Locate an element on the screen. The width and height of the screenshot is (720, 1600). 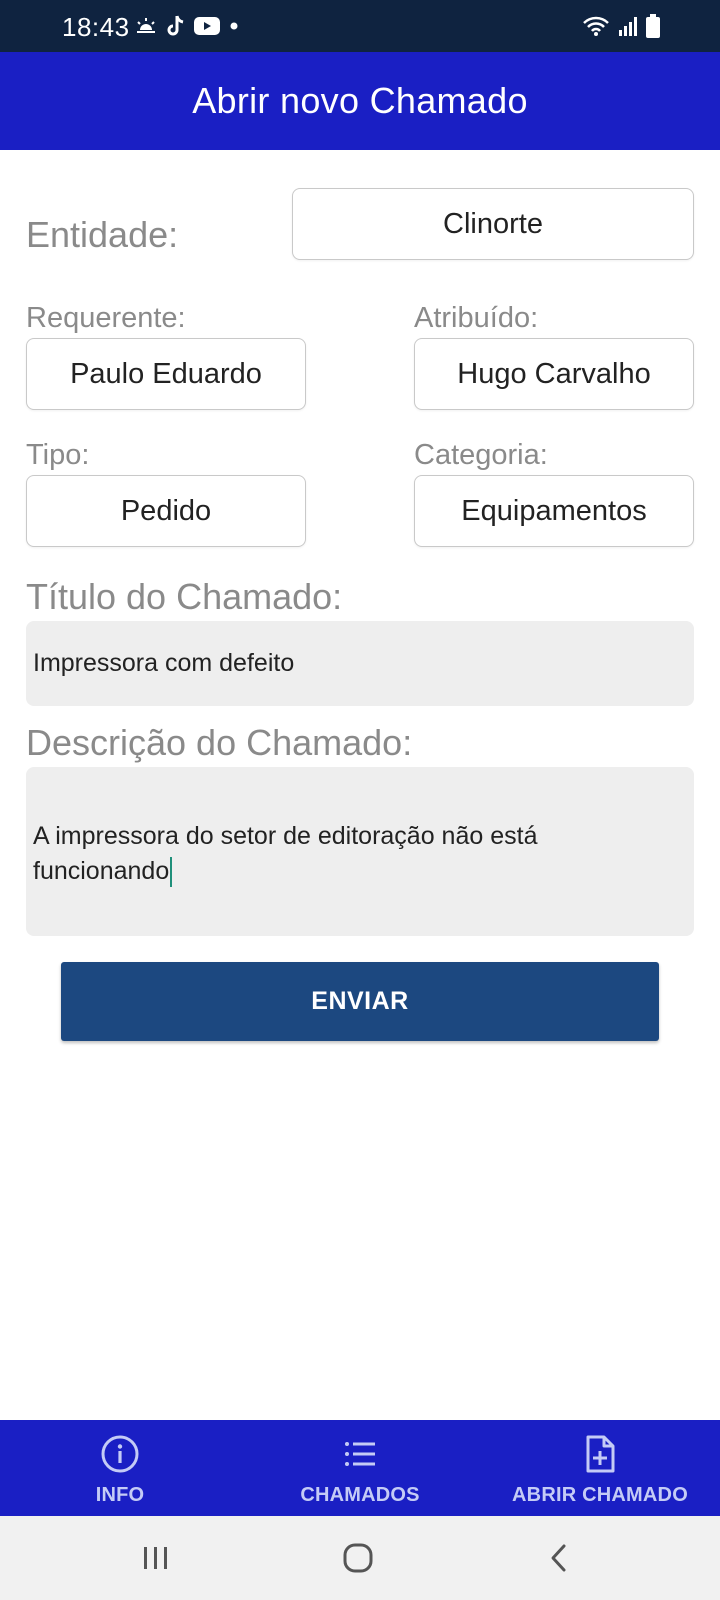
nav-item-info: INFO is located at coordinates (120, 1468).